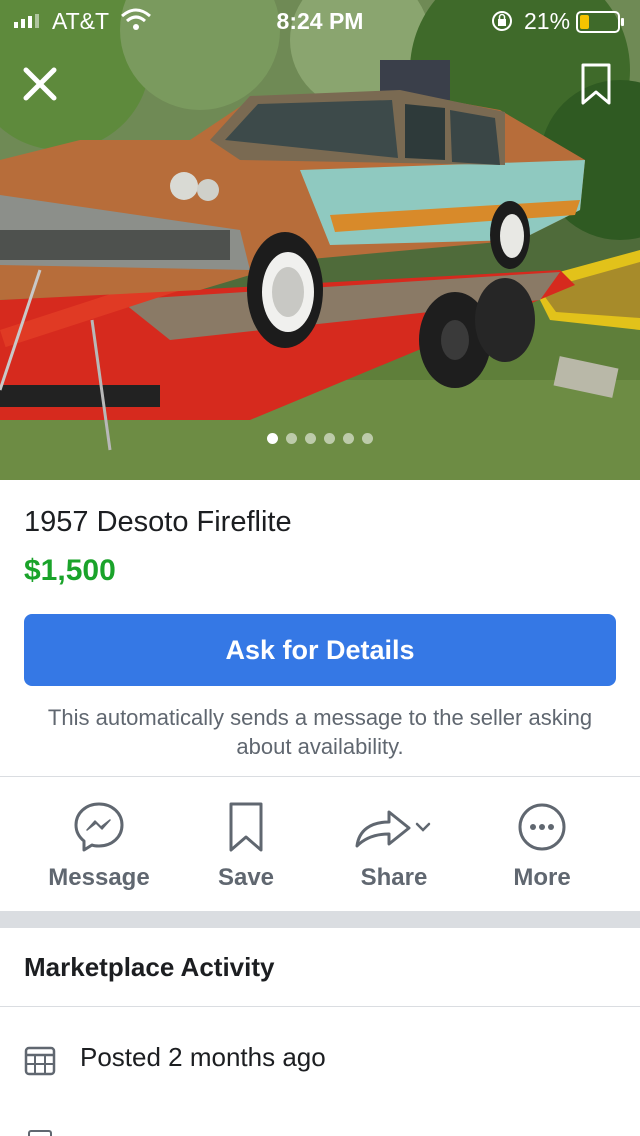  What do you see at coordinates (203, 1057) in the screenshot?
I see `posted-time: Posted 2 months ago` at bounding box center [203, 1057].